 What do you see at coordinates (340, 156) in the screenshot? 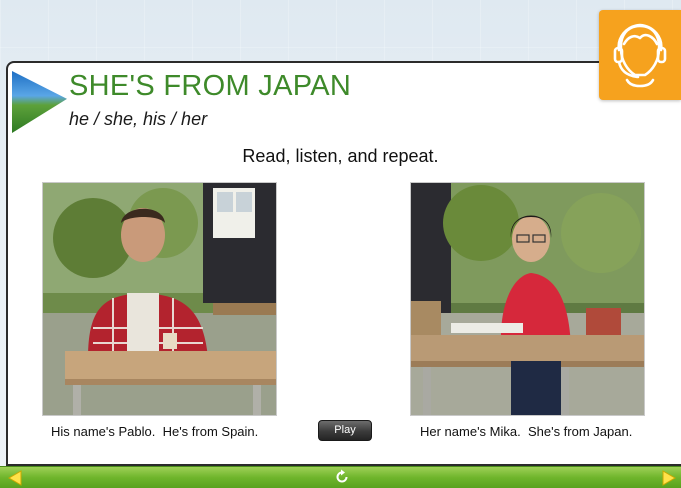
I see `instruction-text: Read, listen, and repeat.` at bounding box center [340, 156].